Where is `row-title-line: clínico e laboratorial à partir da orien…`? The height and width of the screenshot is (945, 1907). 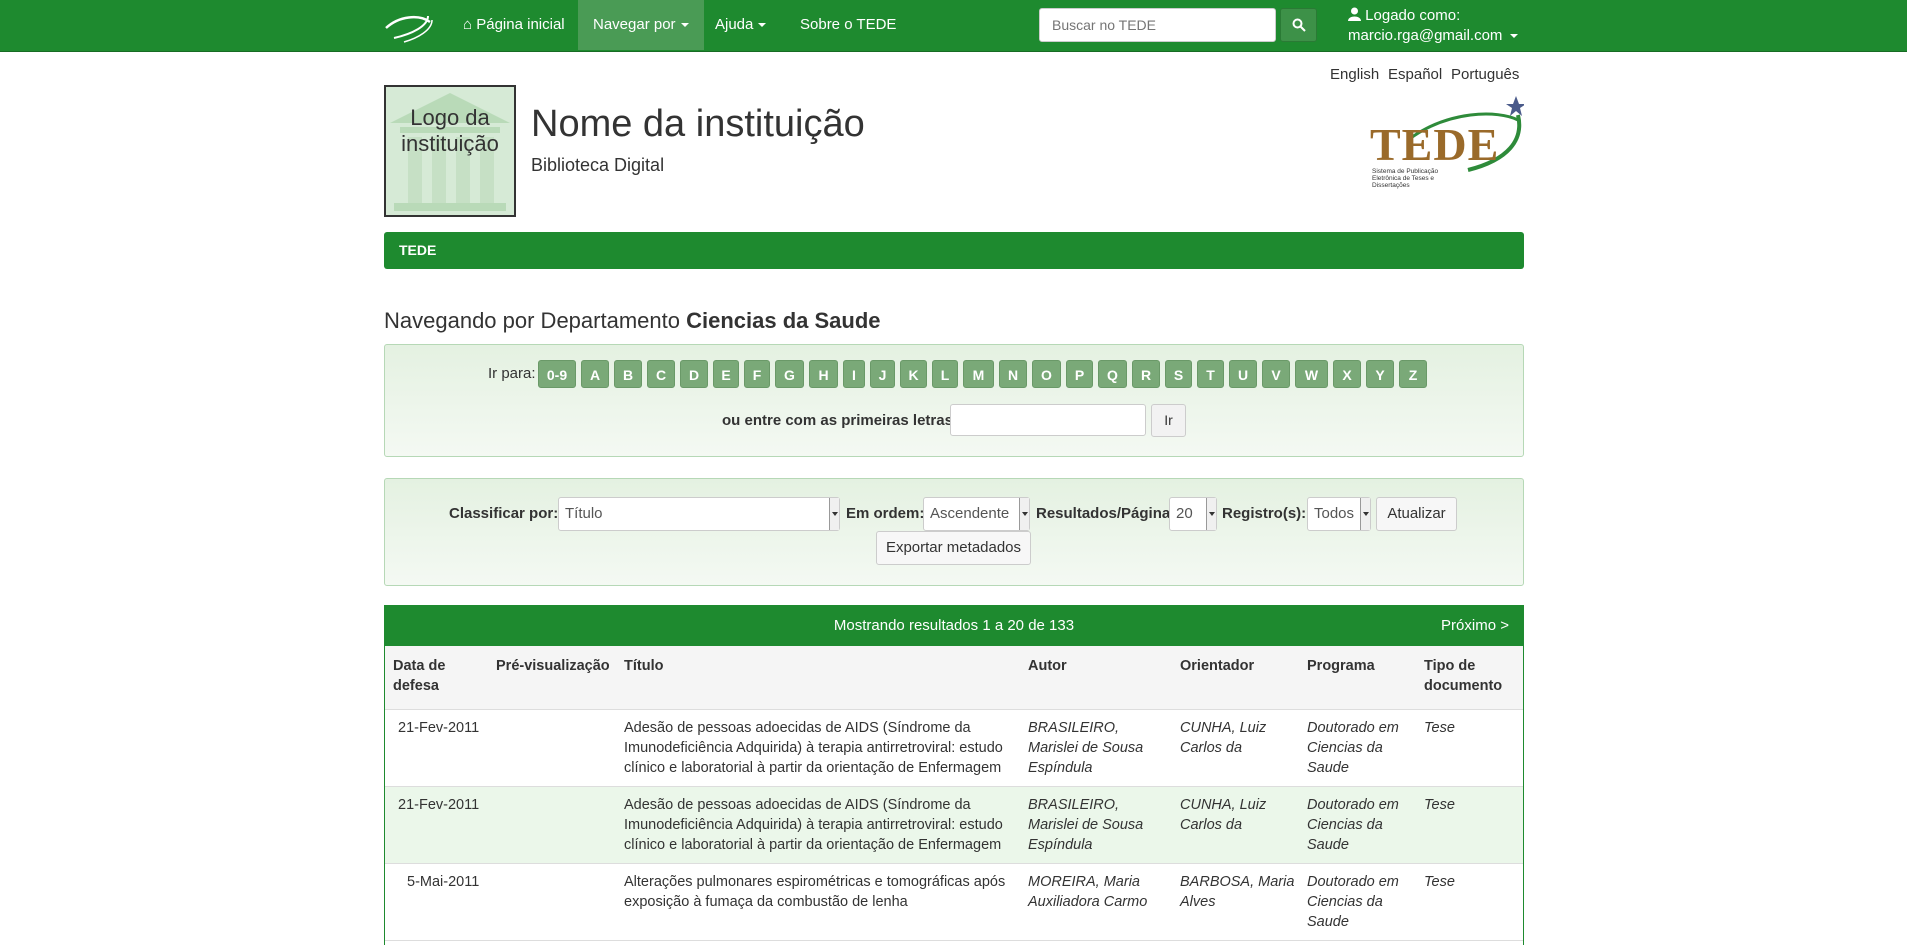 row-title-line: clínico e laboratorial à partir da orien… is located at coordinates (813, 768).